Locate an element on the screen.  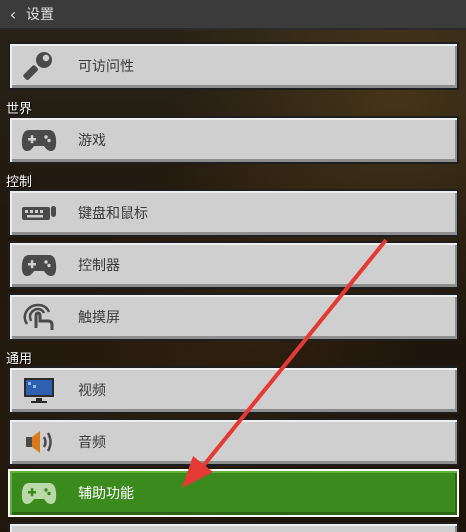
monitor-icon is located at coordinates (39, 390).